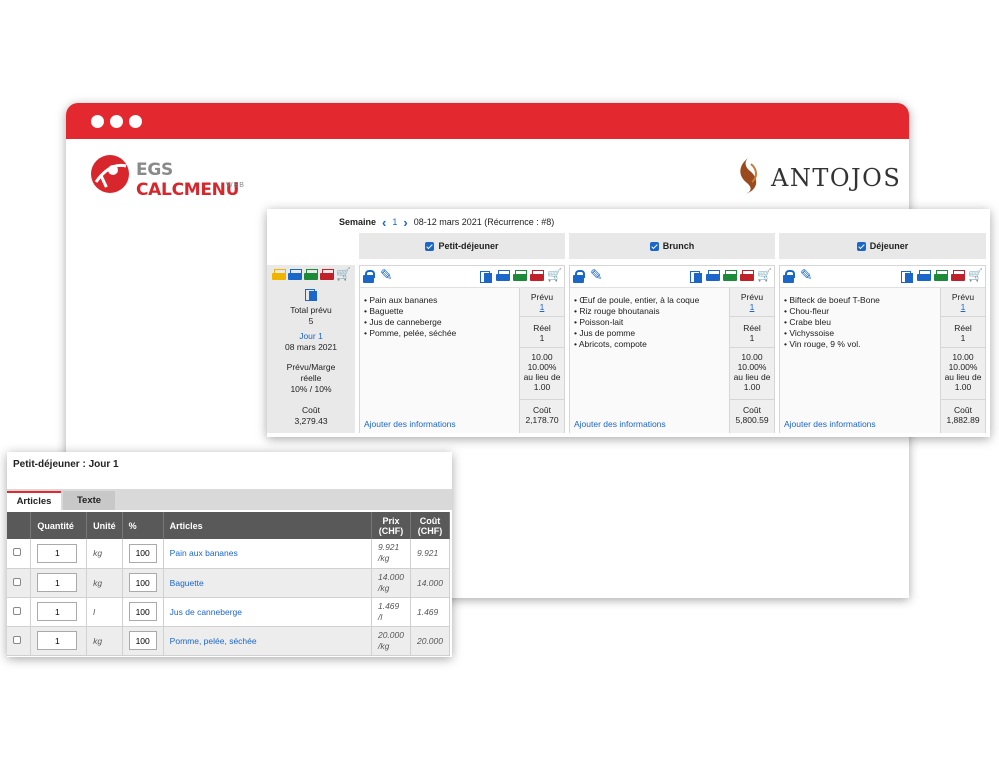 The width and height of the screenshot is (999, 768). Describe the element at coordinates (391, 525) in the screenshot. I see `column-header-prix: Prix (CHF)` at that location.